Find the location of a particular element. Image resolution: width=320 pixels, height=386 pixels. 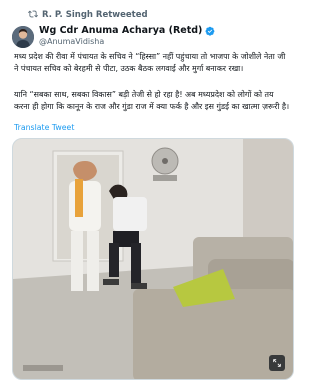

expand-media-button is located at coordinates (277, 363).